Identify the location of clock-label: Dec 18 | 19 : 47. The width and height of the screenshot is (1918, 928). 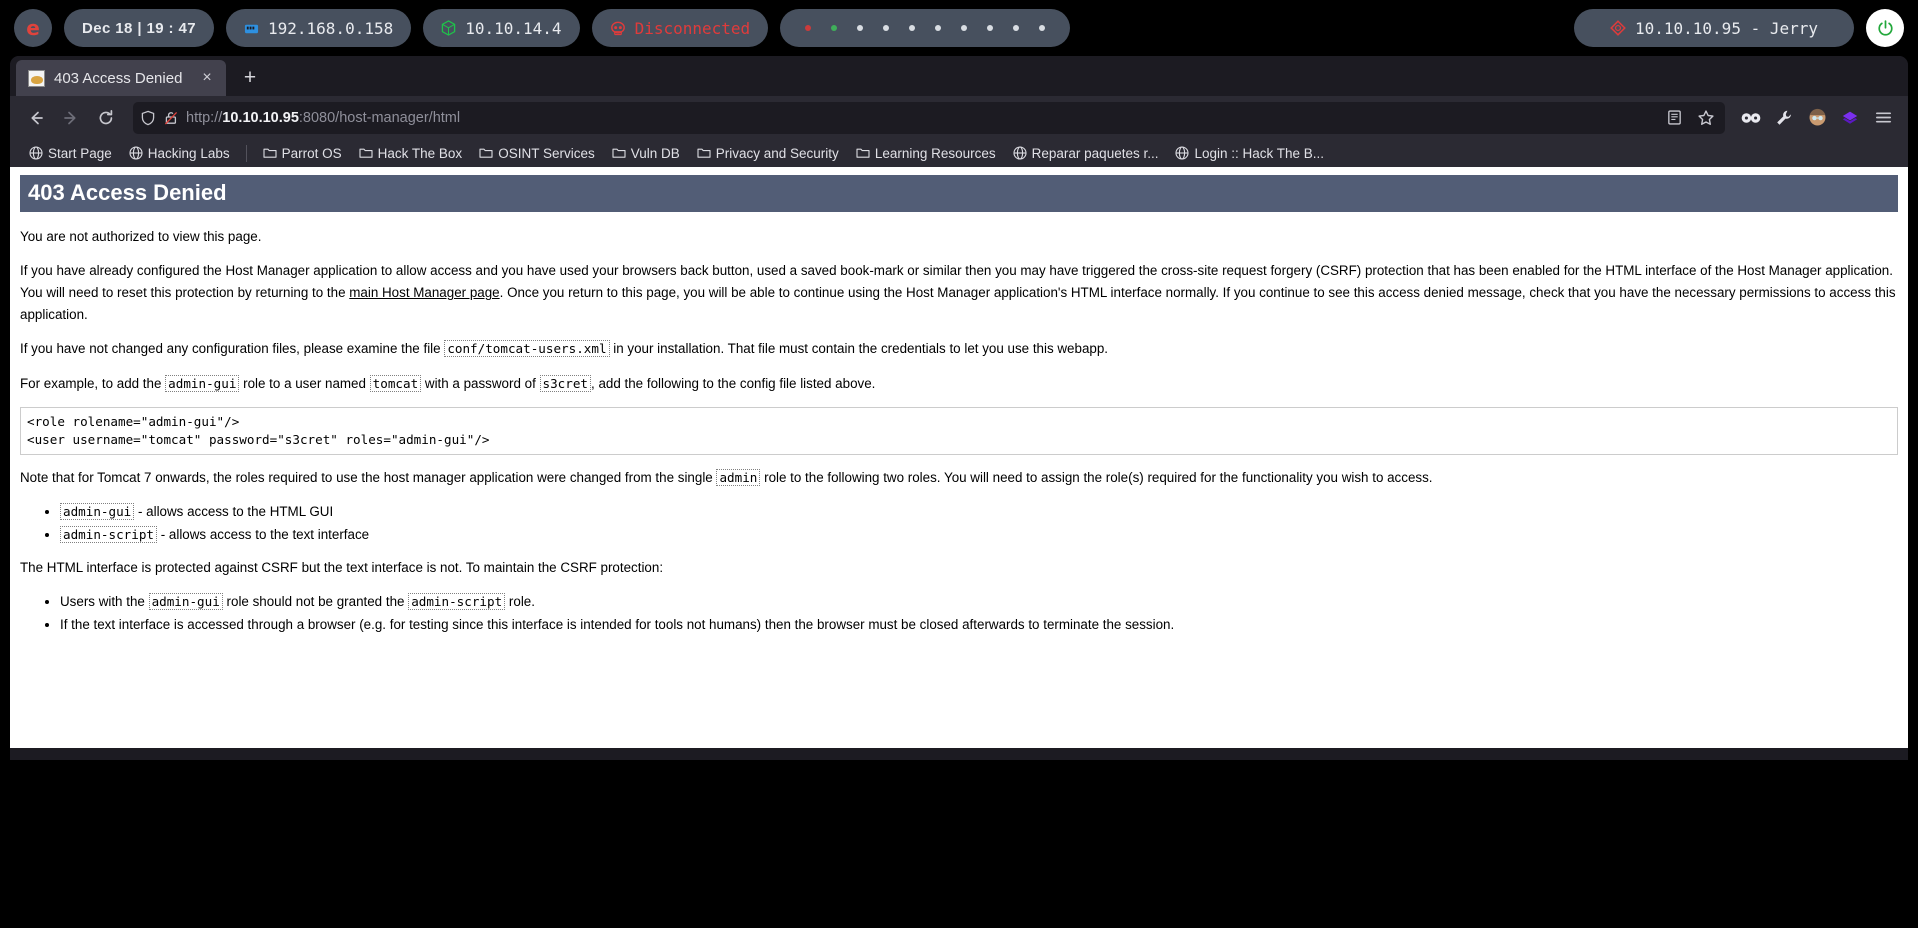
(139, 28).